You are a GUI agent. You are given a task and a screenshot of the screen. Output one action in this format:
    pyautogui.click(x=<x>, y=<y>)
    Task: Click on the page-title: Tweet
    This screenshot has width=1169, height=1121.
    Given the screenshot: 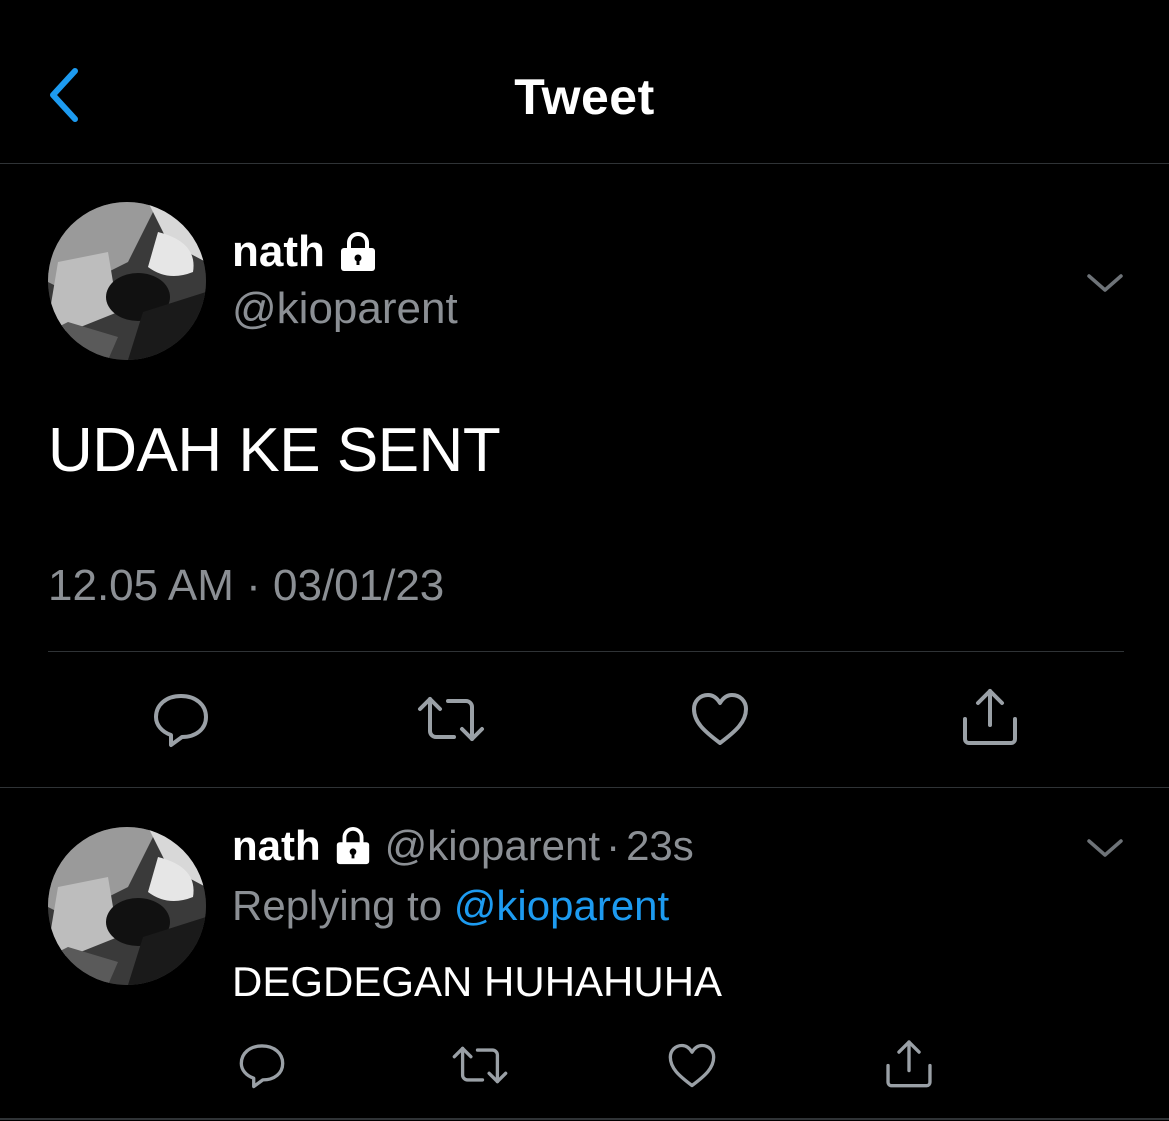 What is the action you would take?
    pyautogui.click(x=584, y=97)
    